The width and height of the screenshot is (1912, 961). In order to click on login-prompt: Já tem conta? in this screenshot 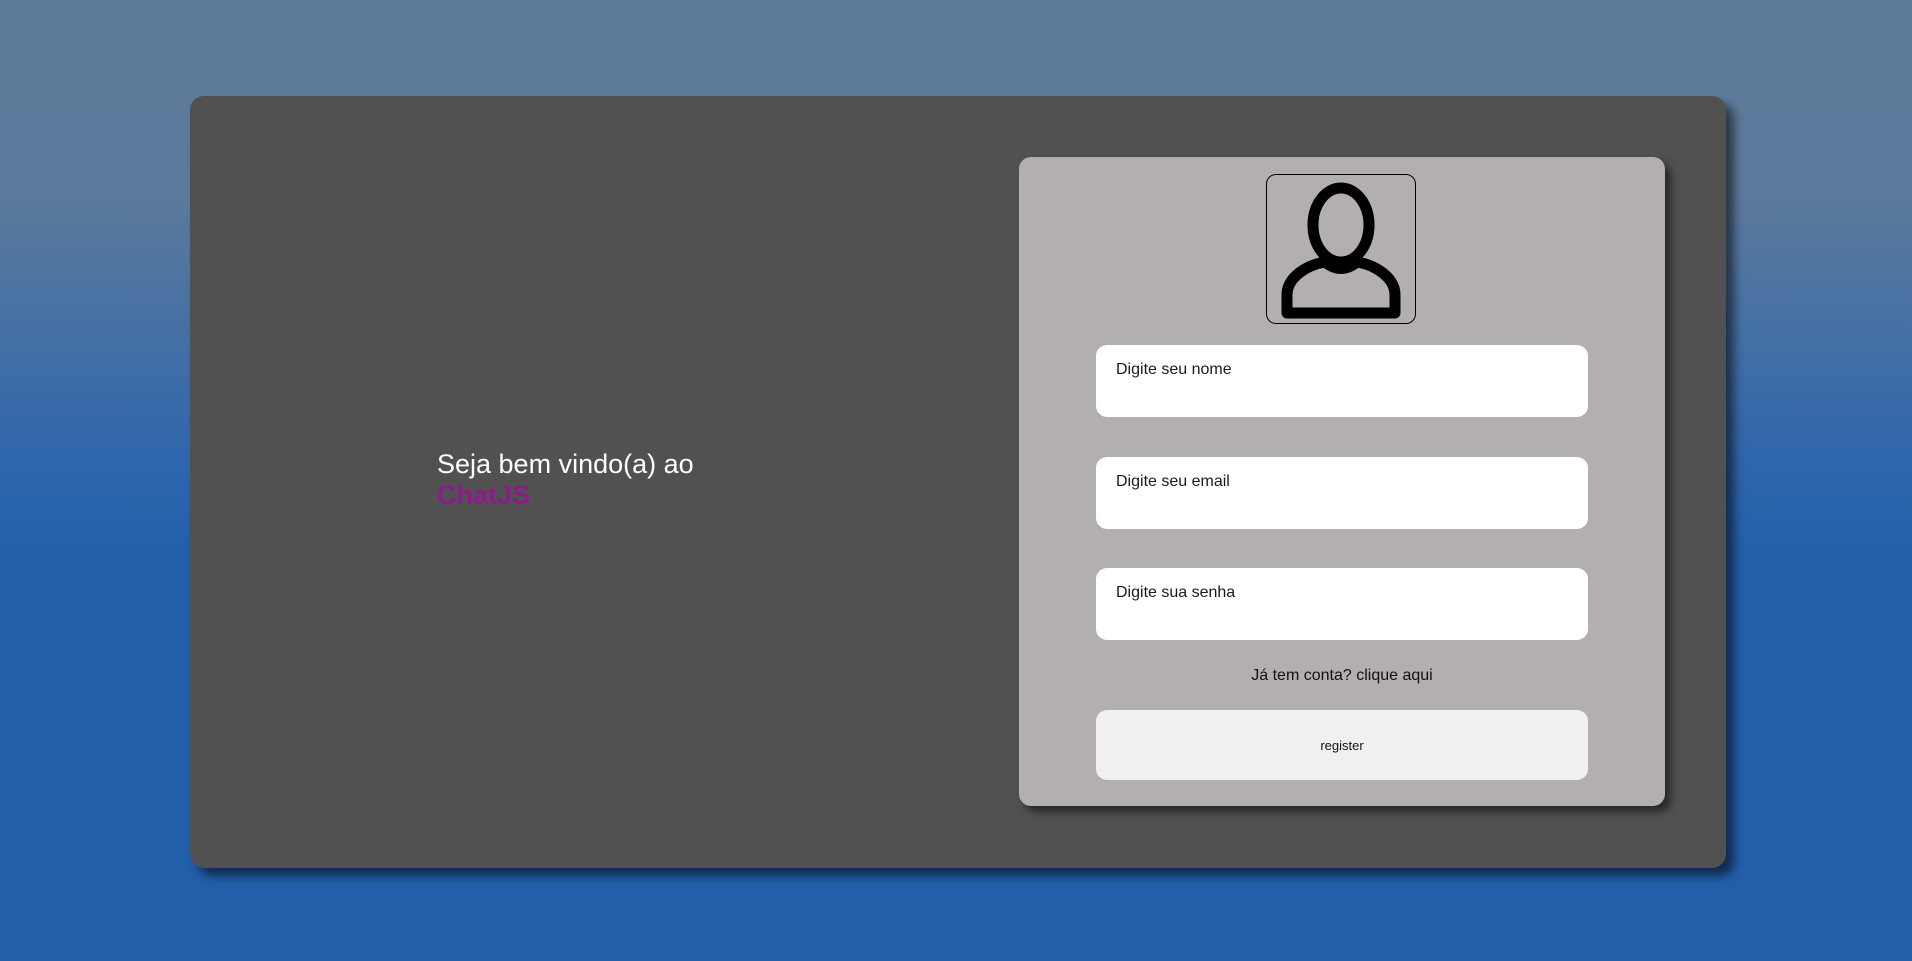, I will do `click(1301, 675)`.